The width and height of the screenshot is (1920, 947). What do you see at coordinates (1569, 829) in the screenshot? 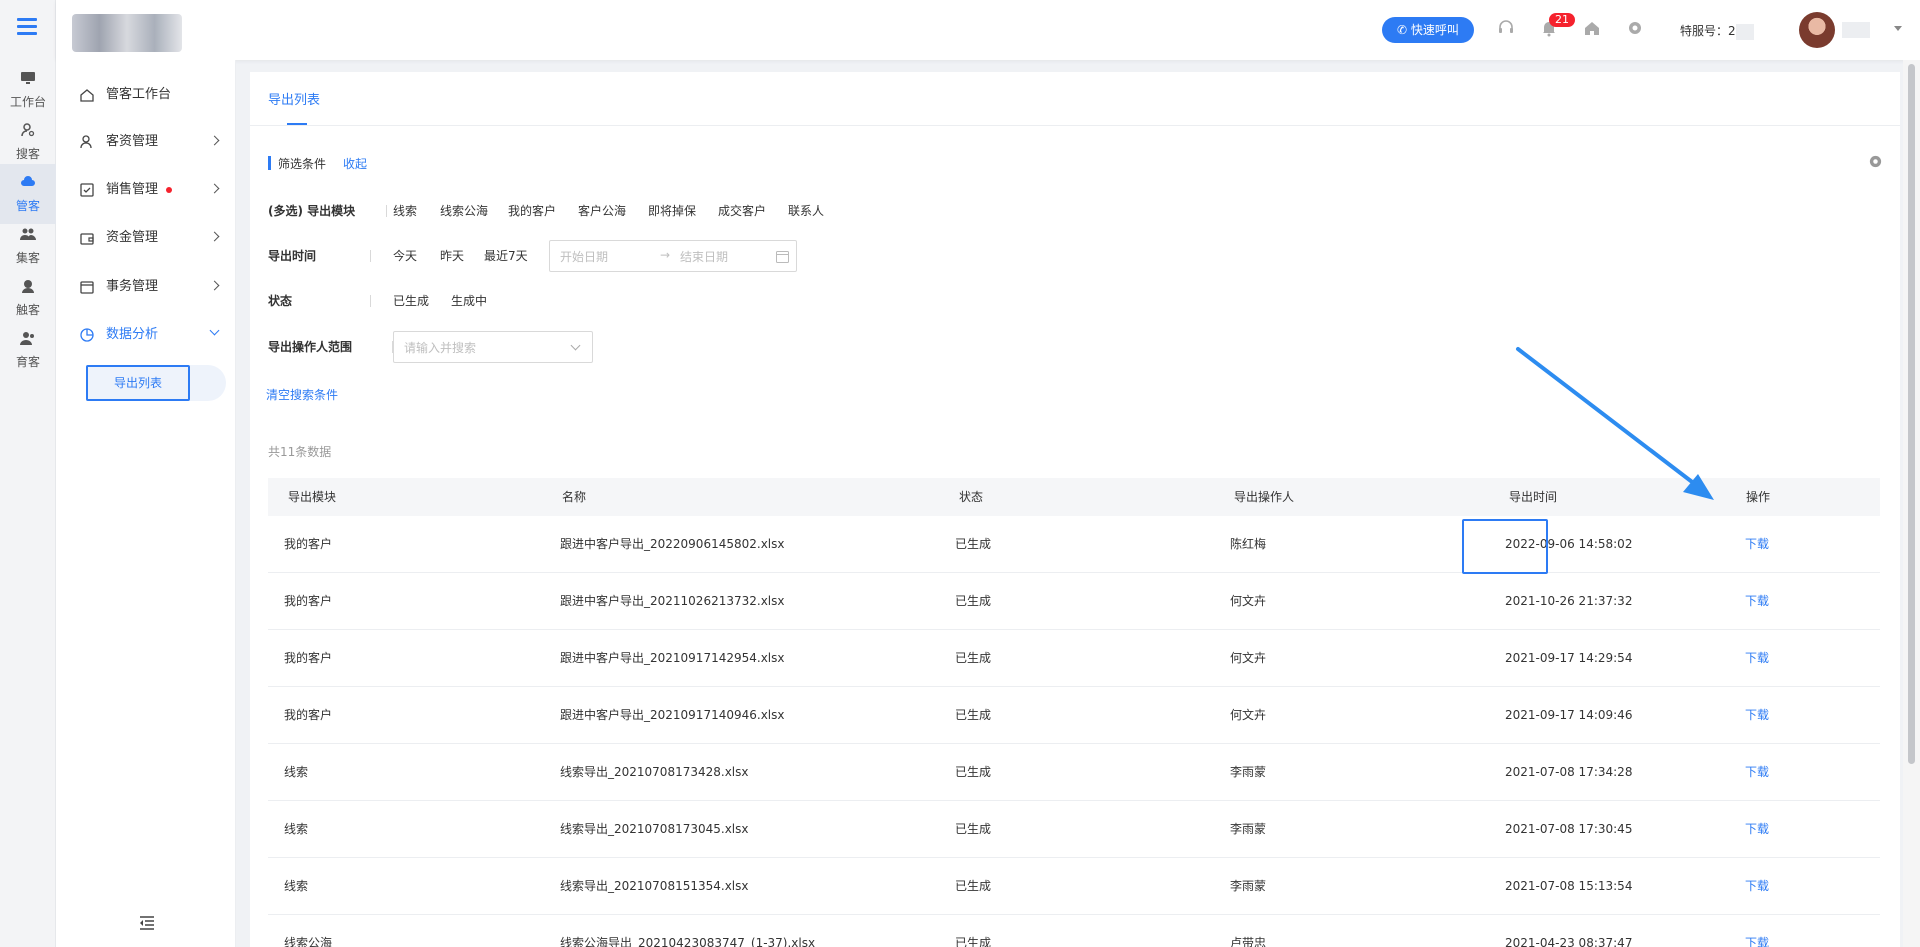
I see `cell-time: 2021-07-08 17:30:45` at bounding box center [1569, 829].